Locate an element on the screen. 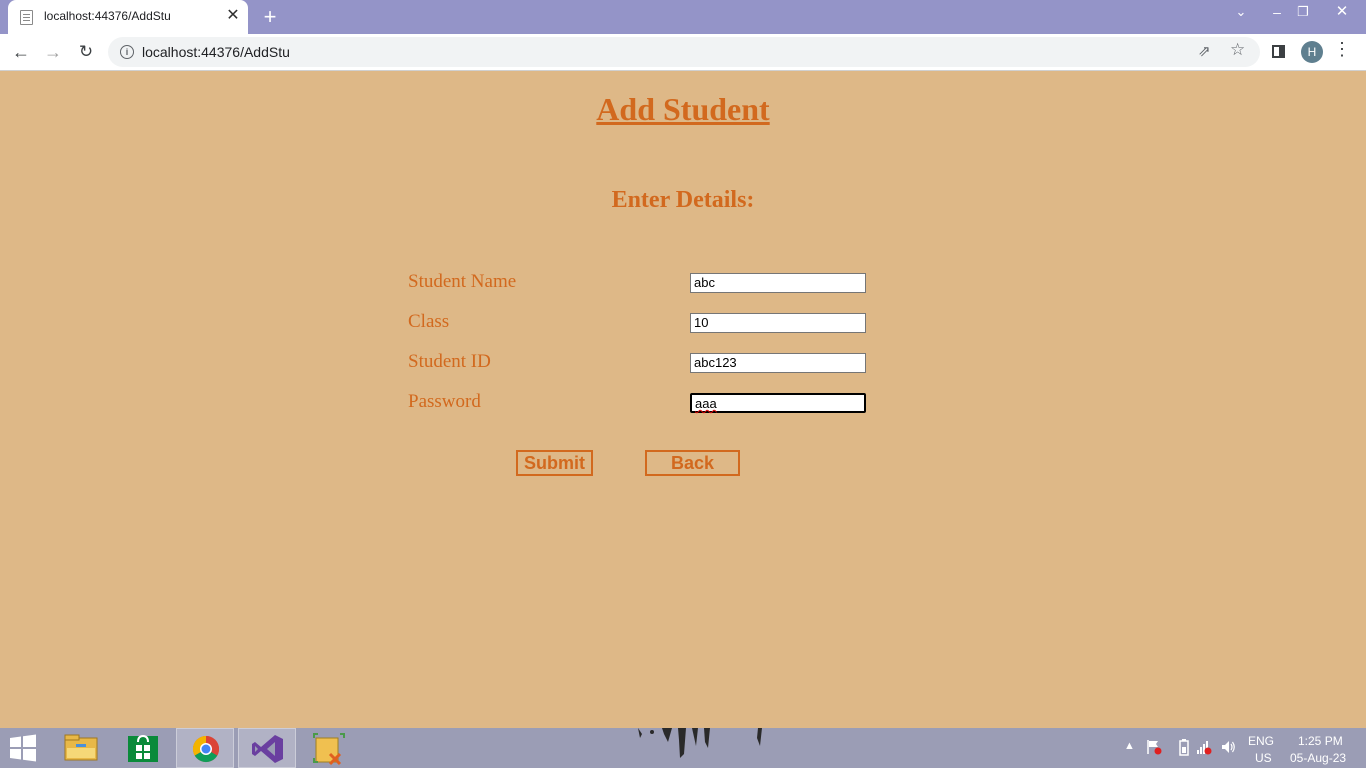 The width and height of the screenshot is (1366, 768). file-explorer-taskbar-item is located at coordinates (81, 748).